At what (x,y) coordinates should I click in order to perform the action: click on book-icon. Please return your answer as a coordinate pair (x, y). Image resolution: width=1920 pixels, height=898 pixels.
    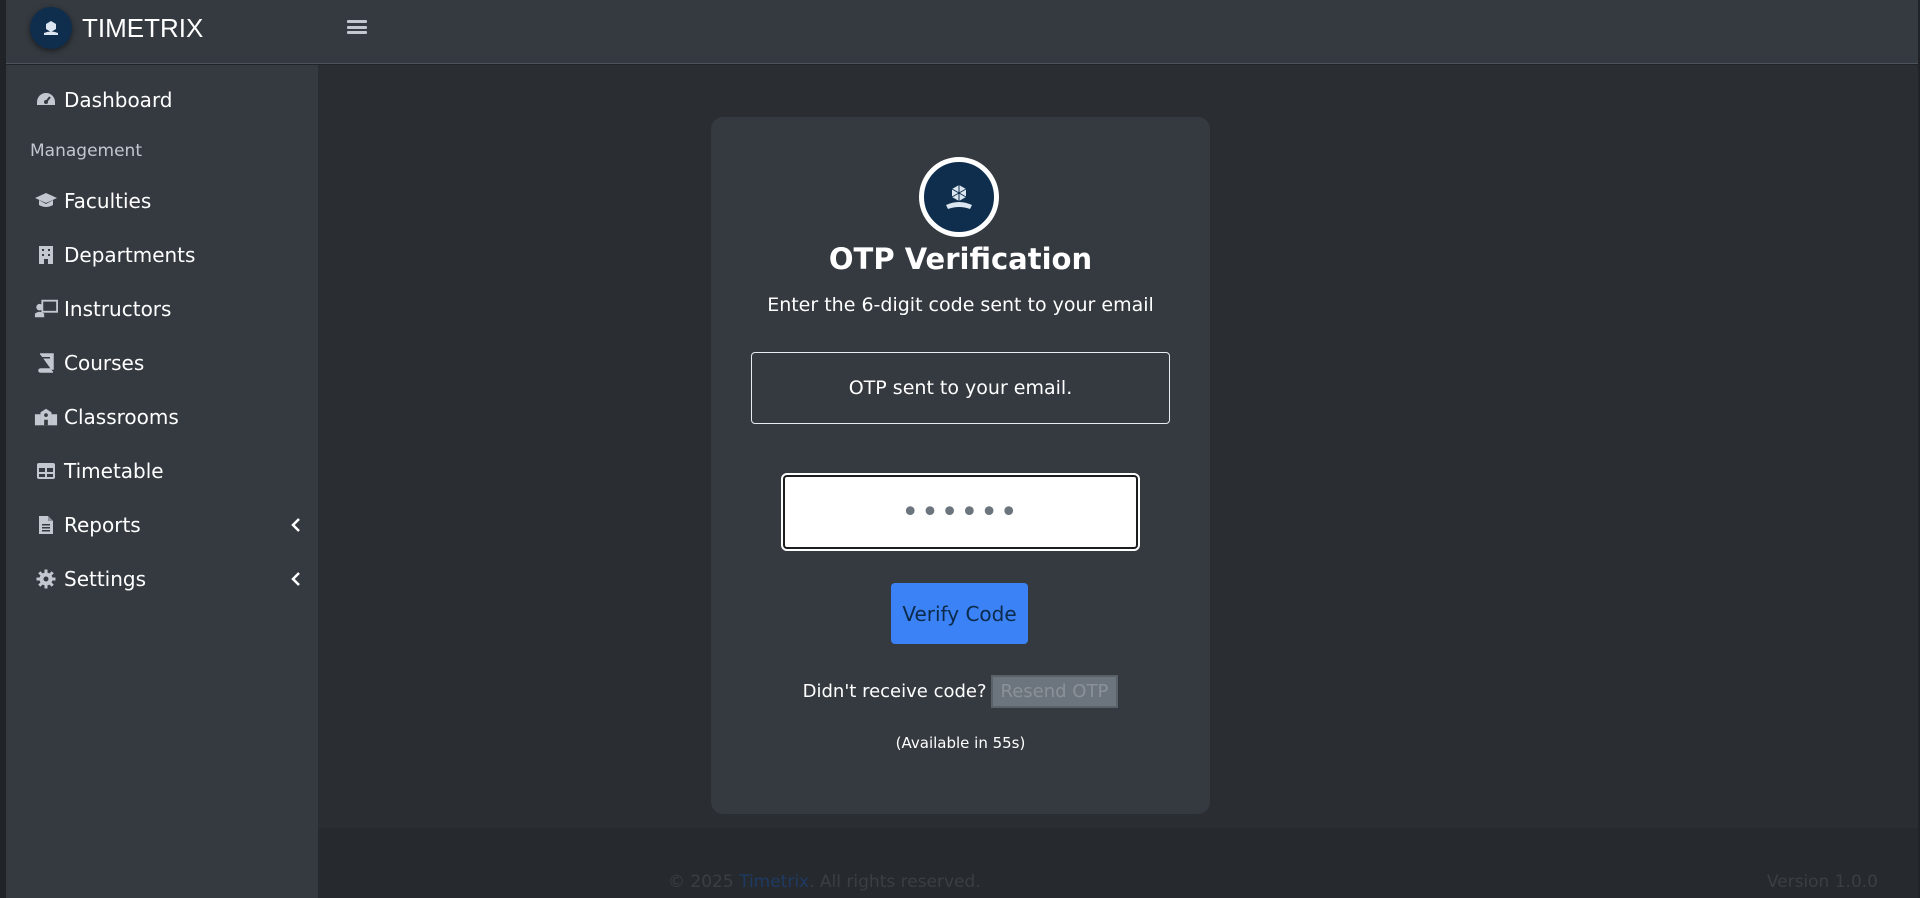
    Looking at the image, I should click on (46, 363).